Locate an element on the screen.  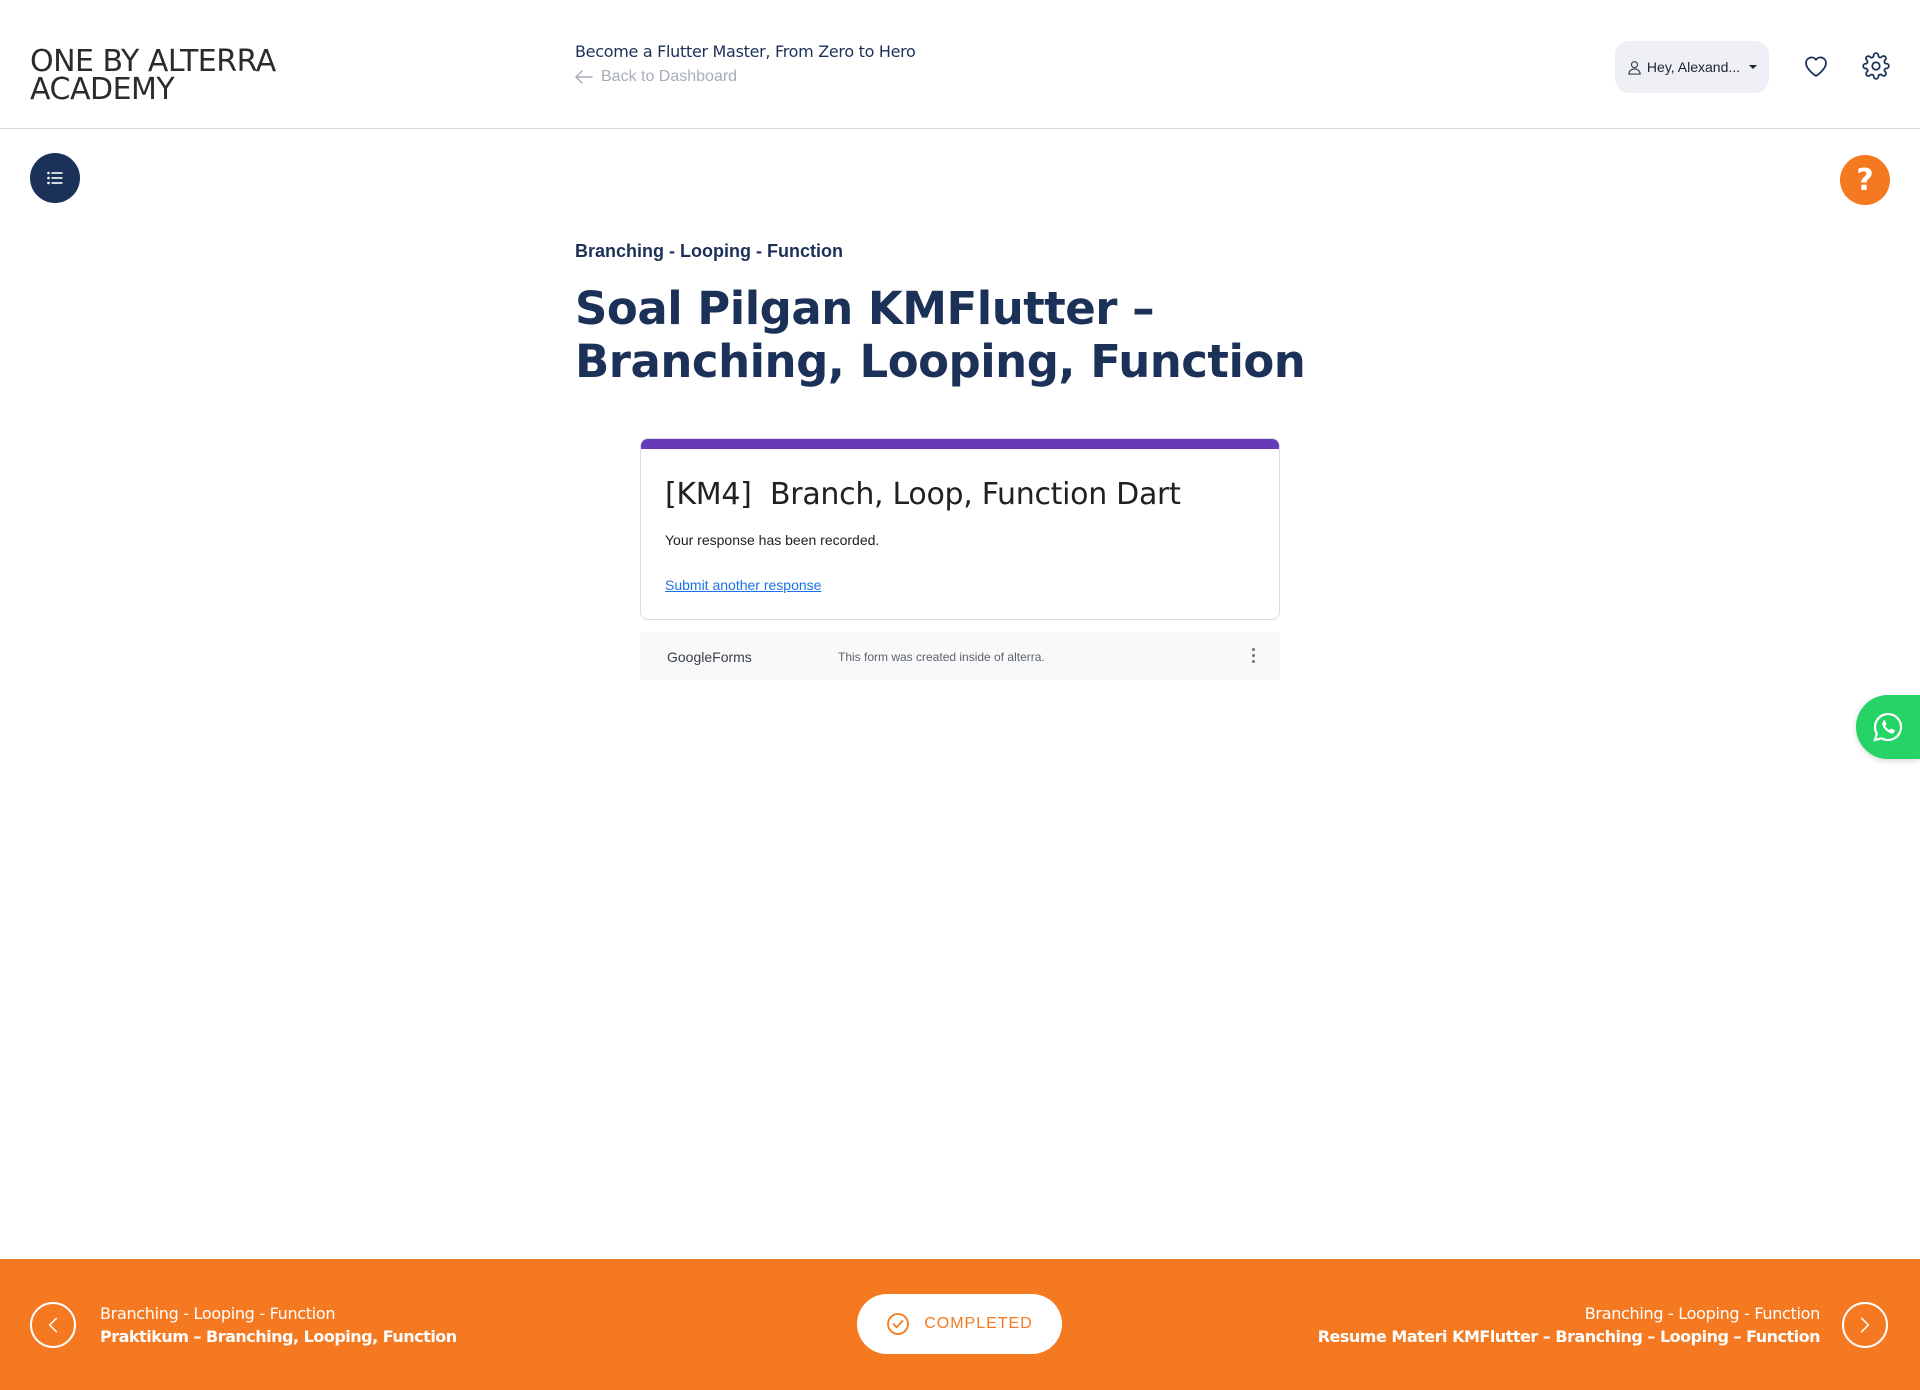
site-logo: ONE BY ALTERRA ACADEMY is located at coordinates (180, 76).